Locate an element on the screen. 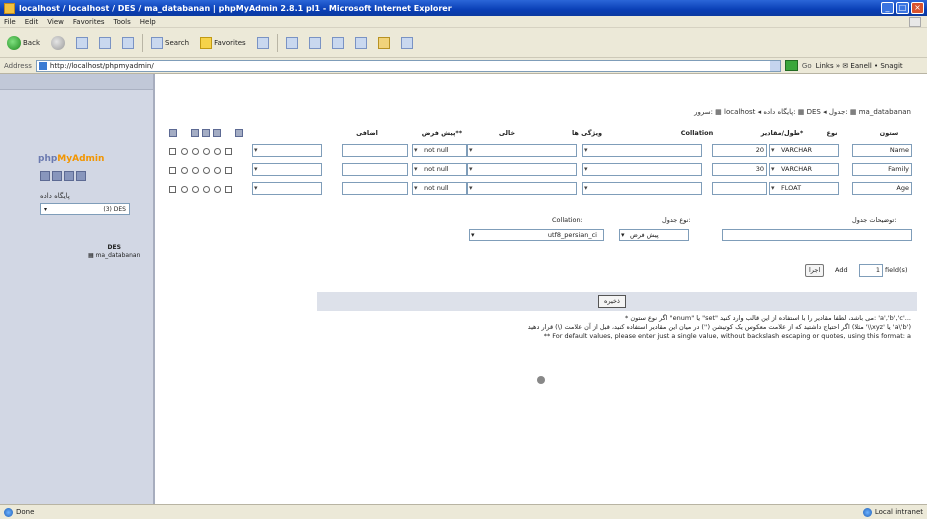 The image size is (927, 519). refresh-icon is located at coordinates (105, 42).